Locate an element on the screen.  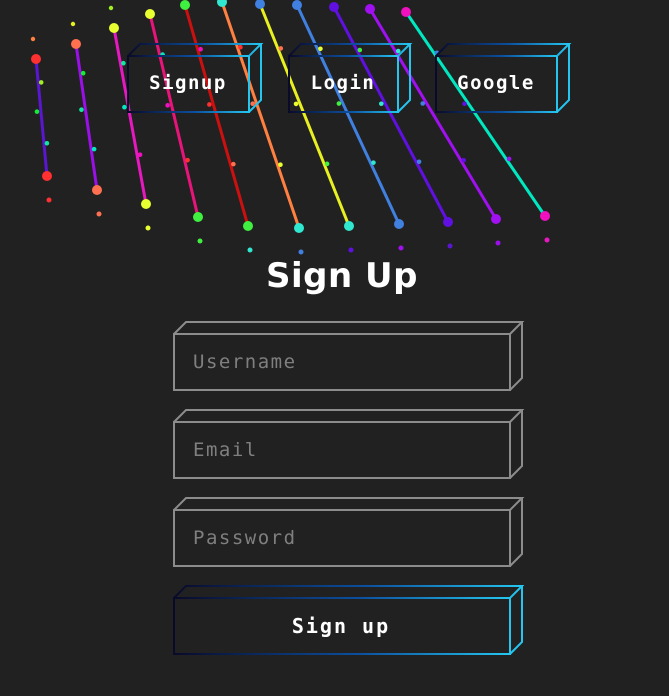
password-field is located at coordinates (349, 532).